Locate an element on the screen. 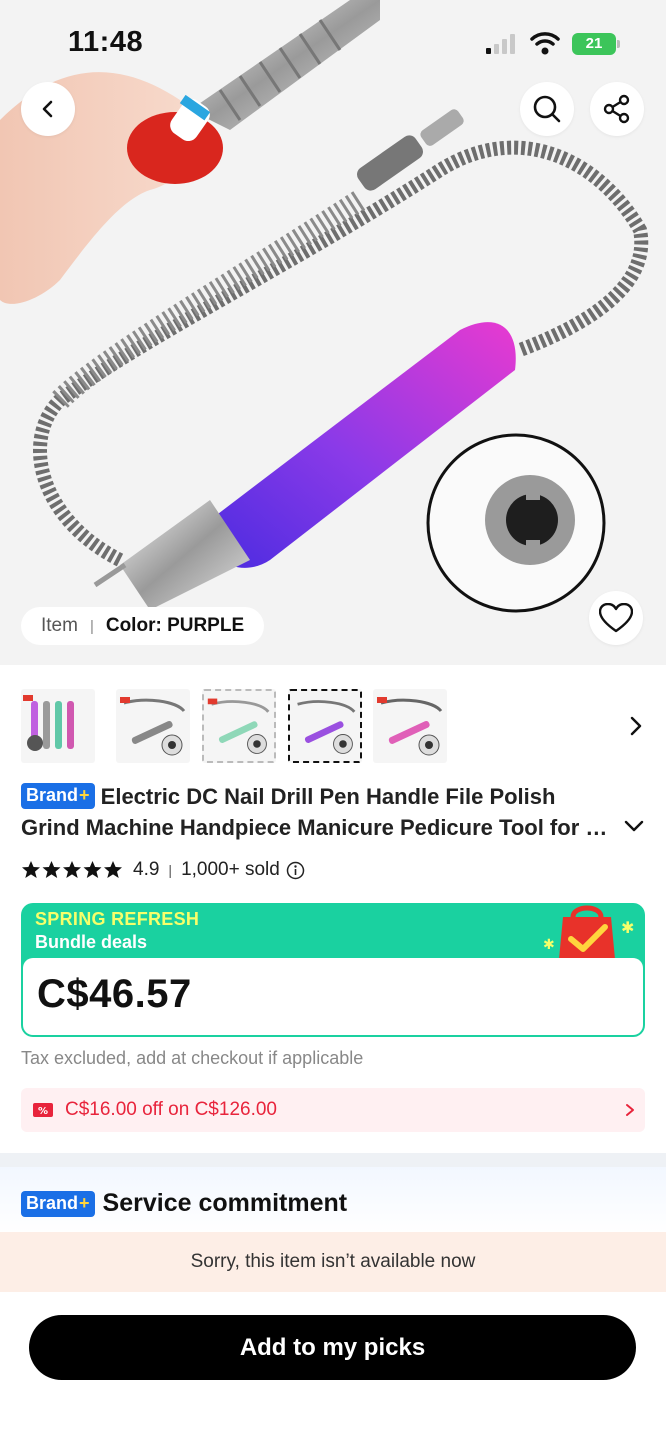 The image size is (666, 1440). wishlist-button is located at coordinates (616, 618).